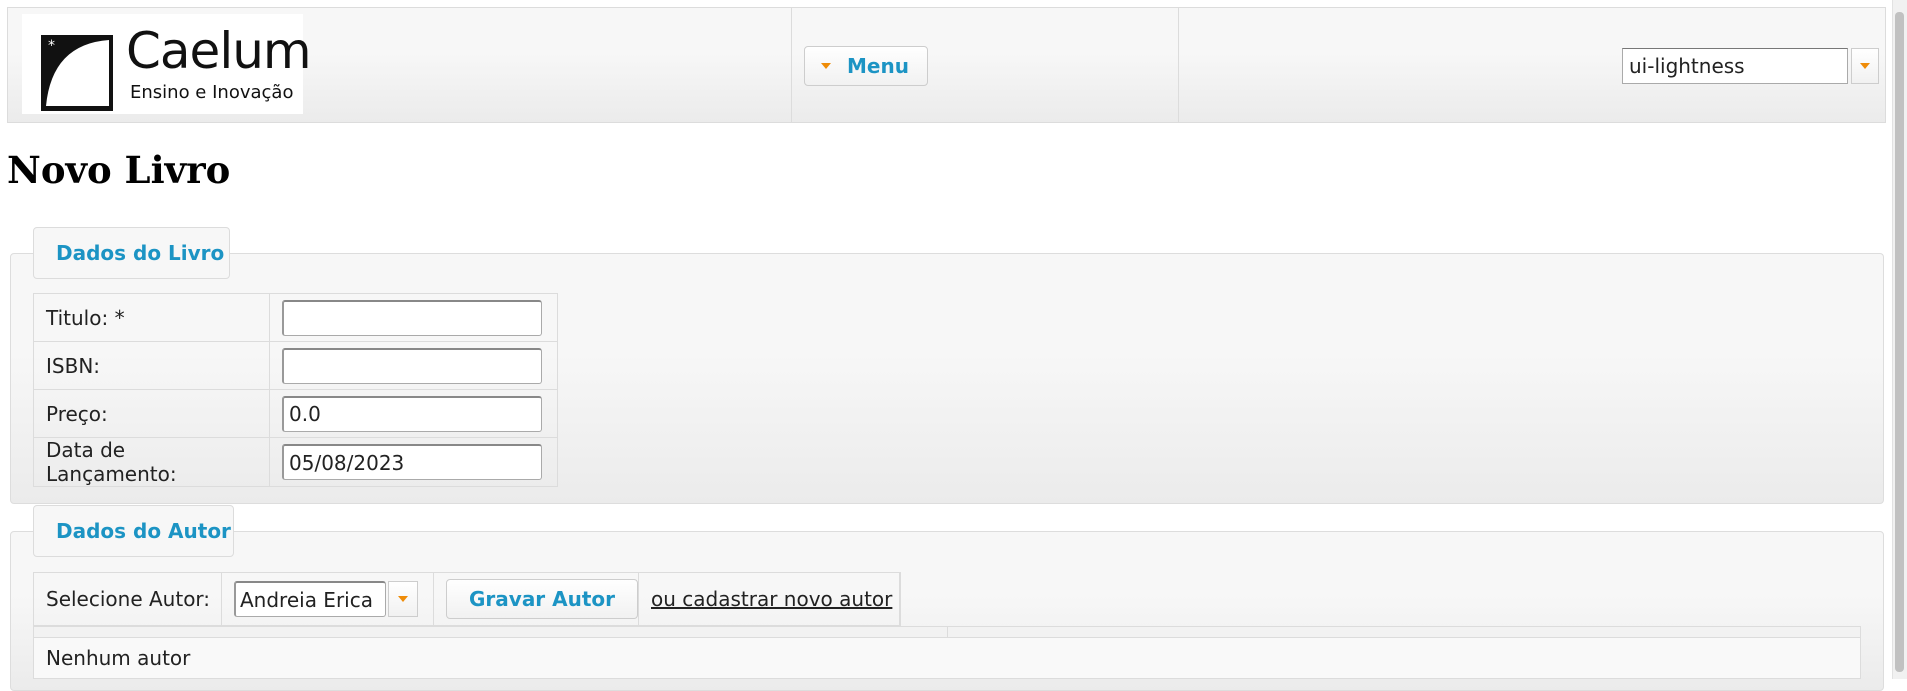 Image resolution: width=1907 pixels, height=691 pixels. Describe the element at coordinates (119, 170) in the screenshot. I see `page-title: Novo Livro` at that location.